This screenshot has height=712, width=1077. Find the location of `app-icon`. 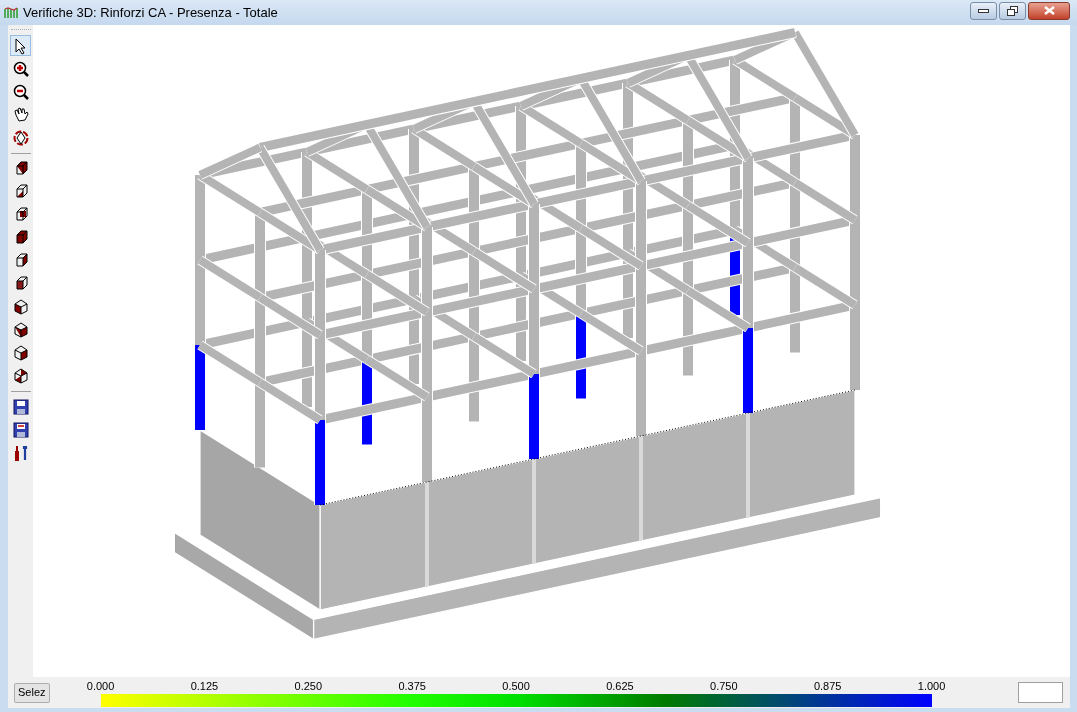

app-icon is located at coordinates (11, 12).